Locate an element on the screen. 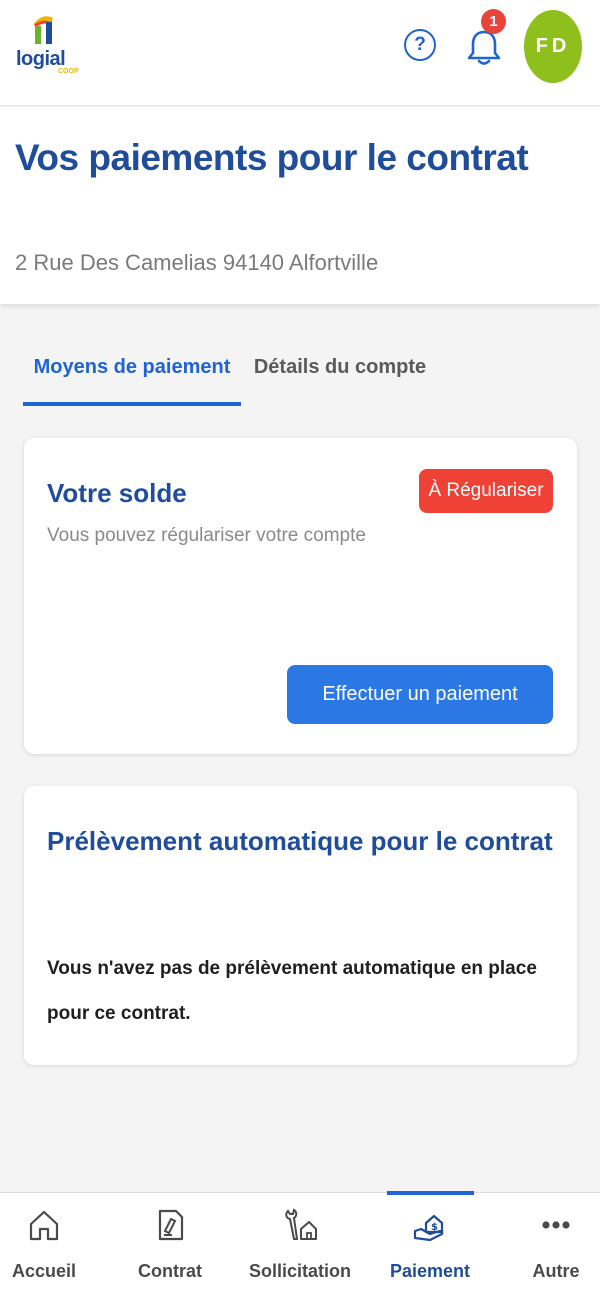 This screenshot has width=600, height=1299. nav-contract-label: Contrat is located at coordinates (170, 1271).